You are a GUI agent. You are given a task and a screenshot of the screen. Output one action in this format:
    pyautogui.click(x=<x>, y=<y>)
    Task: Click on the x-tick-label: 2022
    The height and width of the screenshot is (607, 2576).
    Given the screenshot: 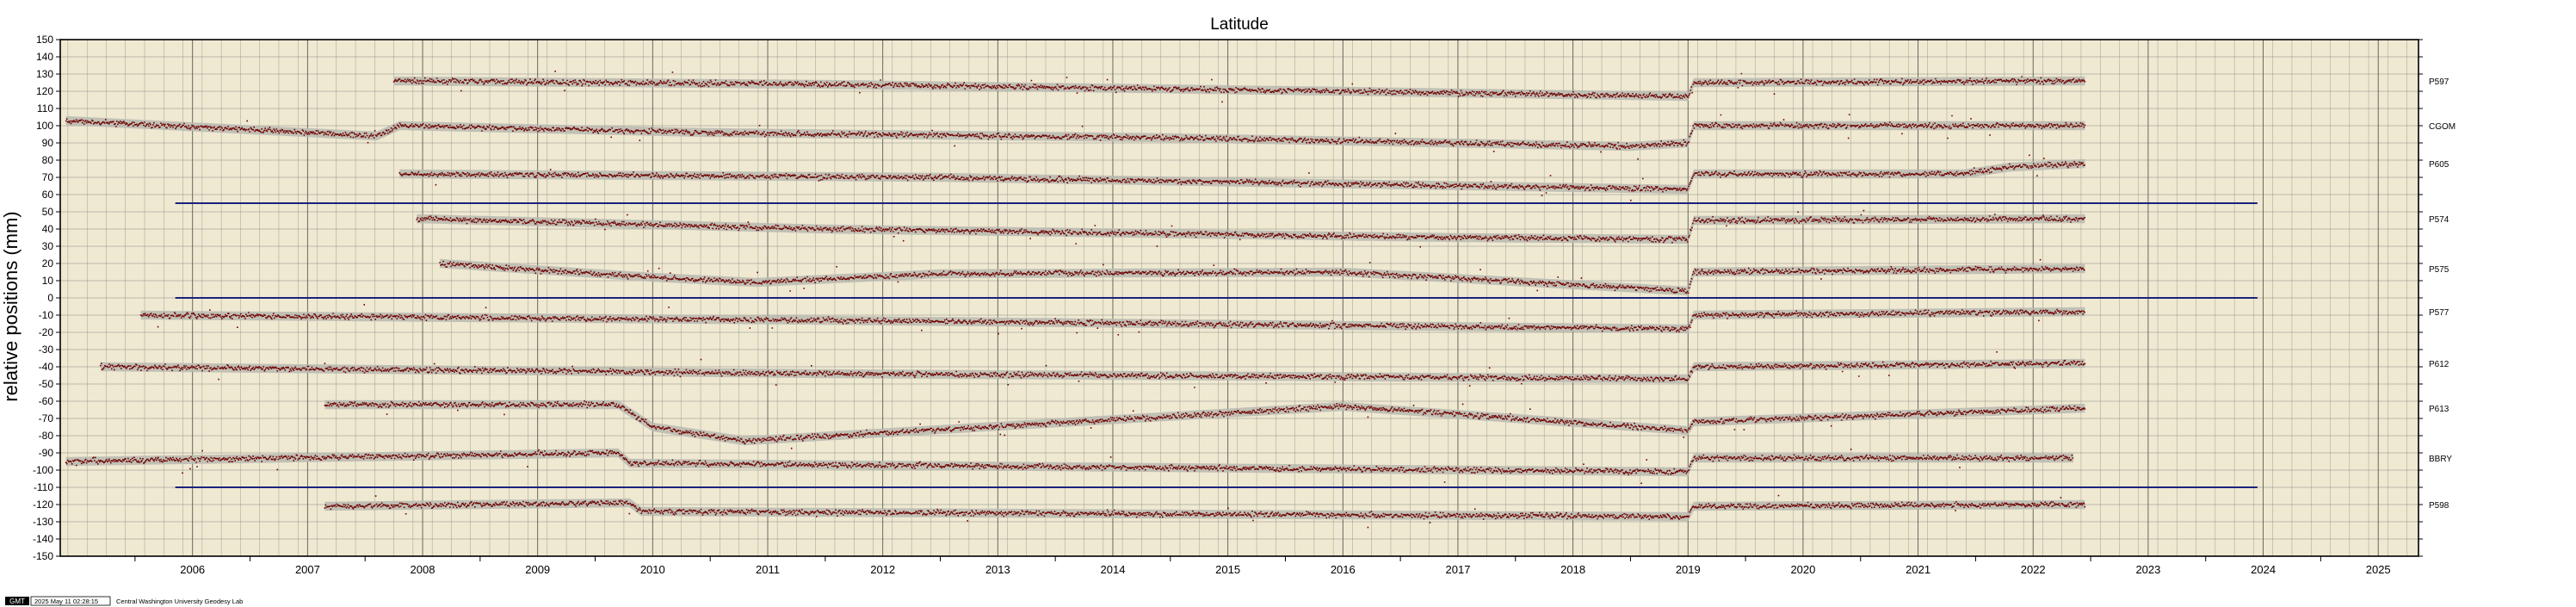 What is the action you would take?
    pyautogui.click(x=2033, y=569)
    